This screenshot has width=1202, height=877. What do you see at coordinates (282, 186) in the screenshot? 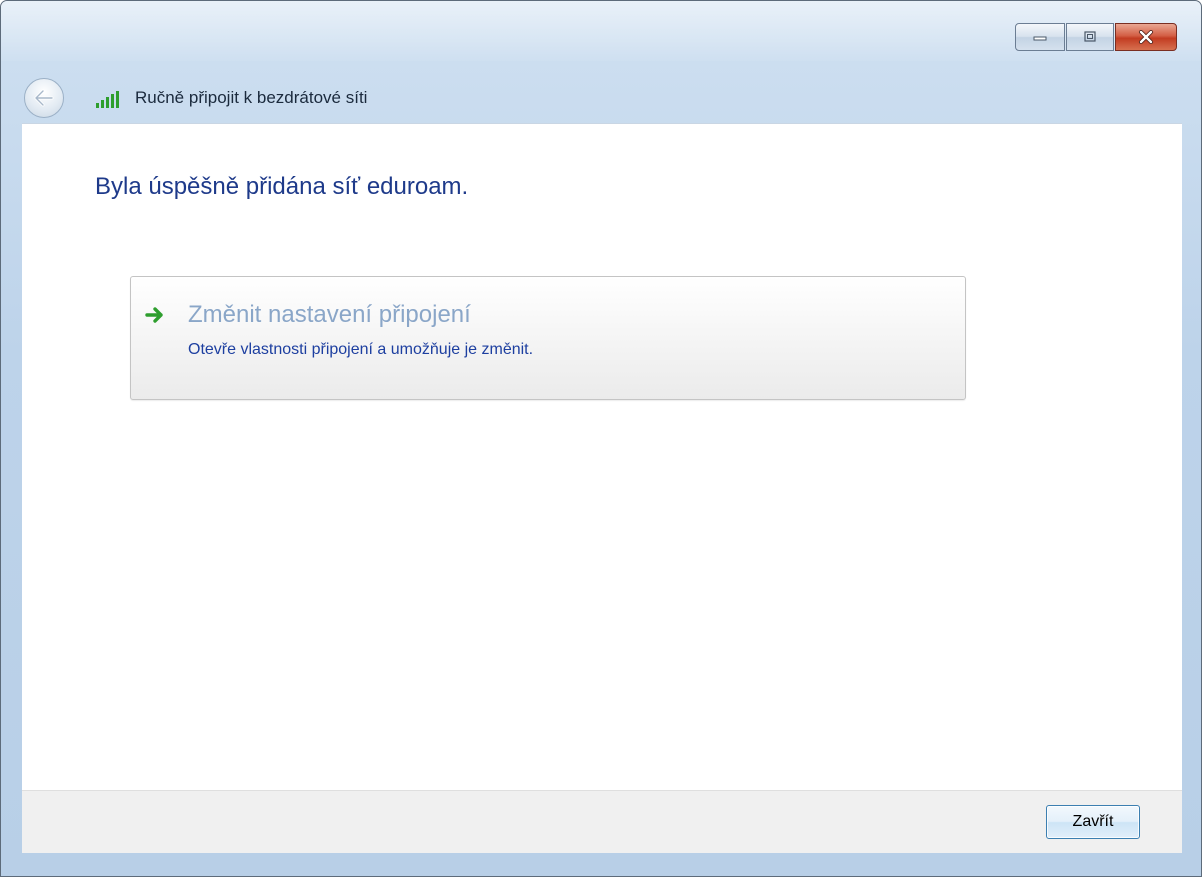
I see `page-title: Byla úspěšně přidána síť eduroam.` at bounding box center [282, 186].